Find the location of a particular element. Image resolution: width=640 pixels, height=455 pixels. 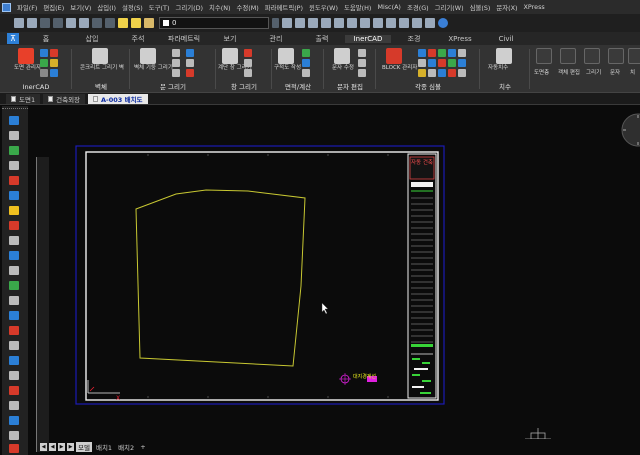

menu-item: 심볼(S) is located at coordinates (480, 7).